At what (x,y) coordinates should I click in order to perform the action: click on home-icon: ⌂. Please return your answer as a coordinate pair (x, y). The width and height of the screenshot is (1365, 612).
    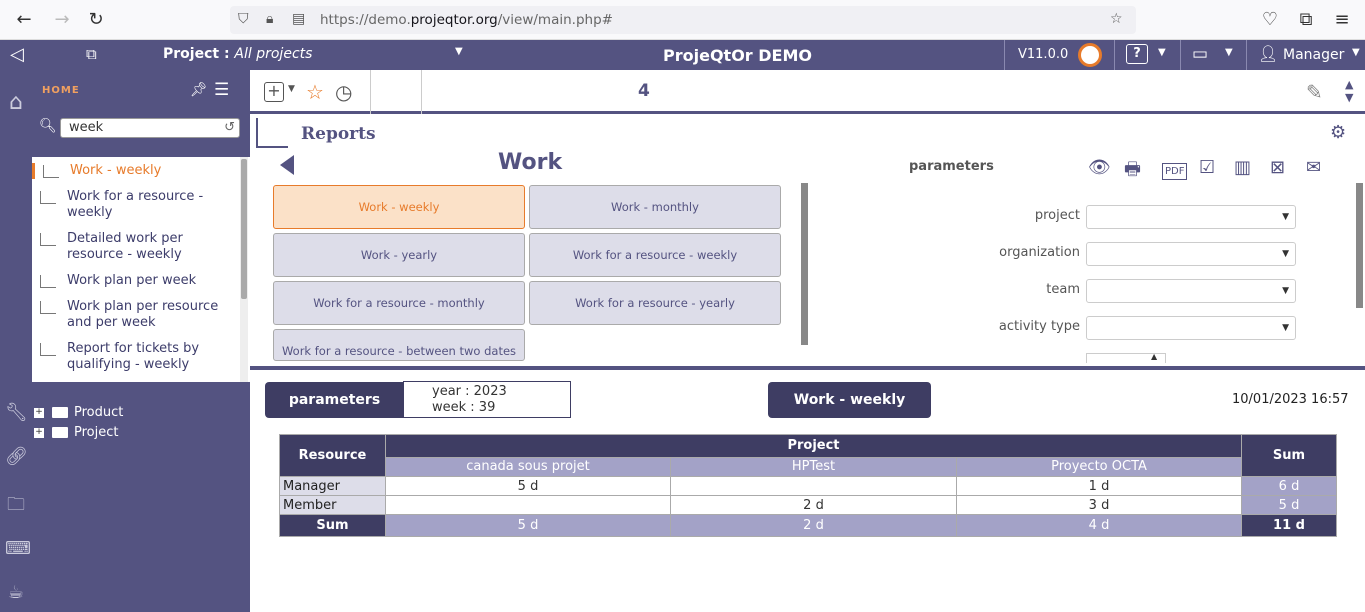
    Looking at the image, I should click on (16, 102).